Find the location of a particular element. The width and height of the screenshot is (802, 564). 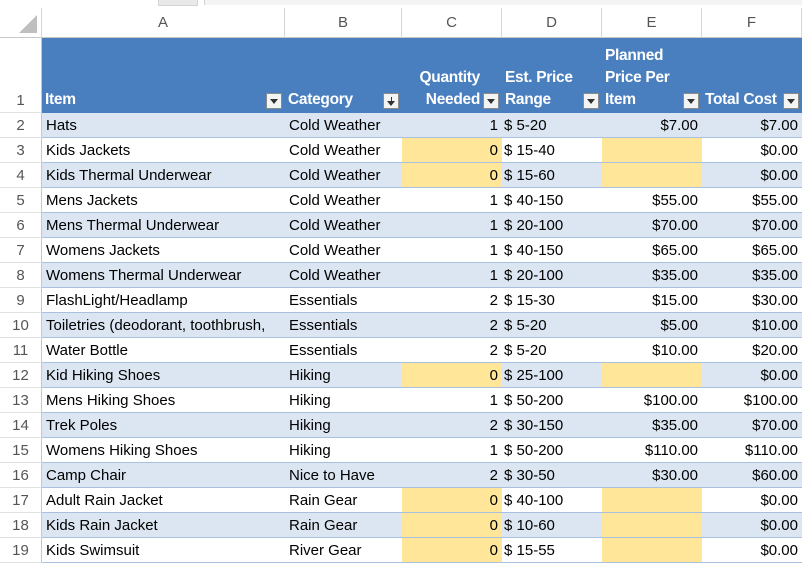

cell-total-cost: $30.00 is located at coordinates (752, 300).